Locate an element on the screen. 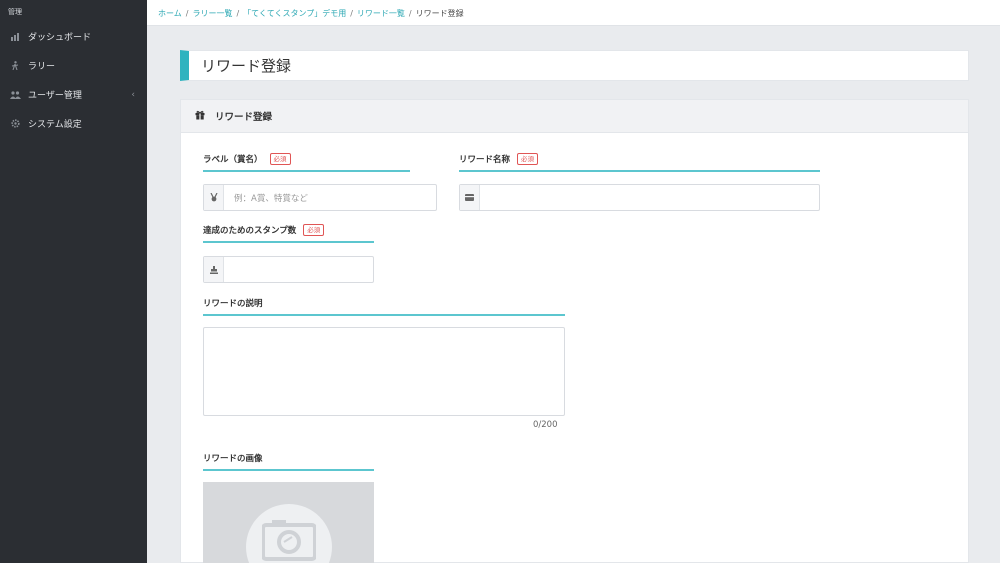 The height and width of the screenshot is (563, 1000). medal-icon is located at coordinates (214, 197).